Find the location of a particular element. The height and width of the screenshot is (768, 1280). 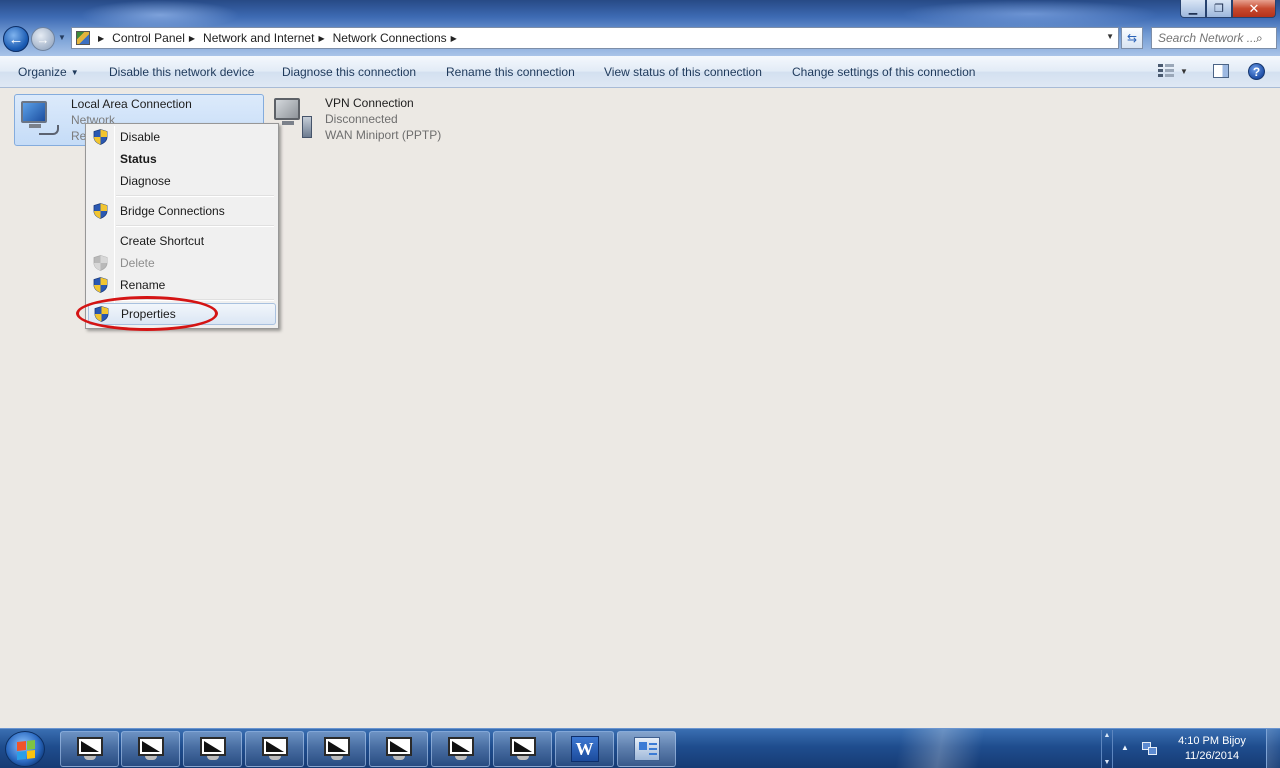

window-controls: ▁ ❐ ✕ is located at coordinates (1228, 9).